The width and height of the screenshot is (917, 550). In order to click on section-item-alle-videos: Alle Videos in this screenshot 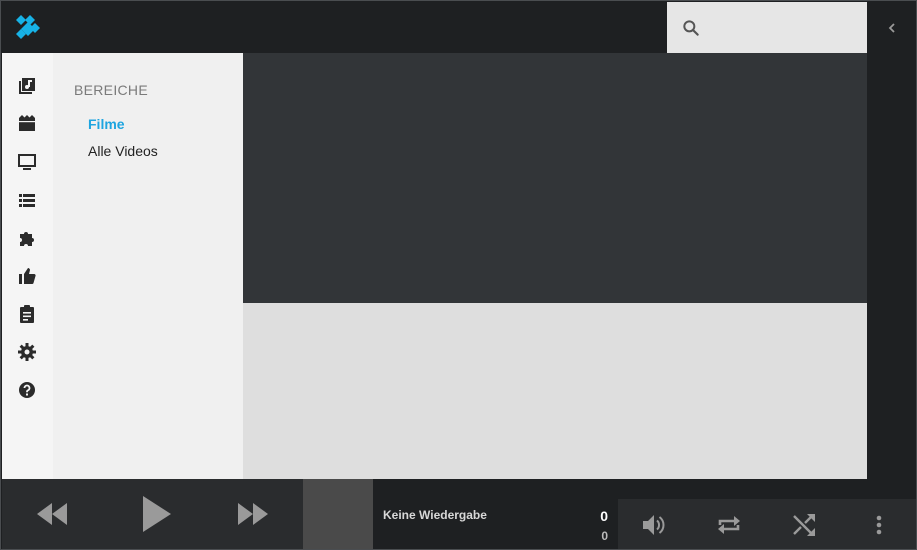, I will do `click(123, 151)`.